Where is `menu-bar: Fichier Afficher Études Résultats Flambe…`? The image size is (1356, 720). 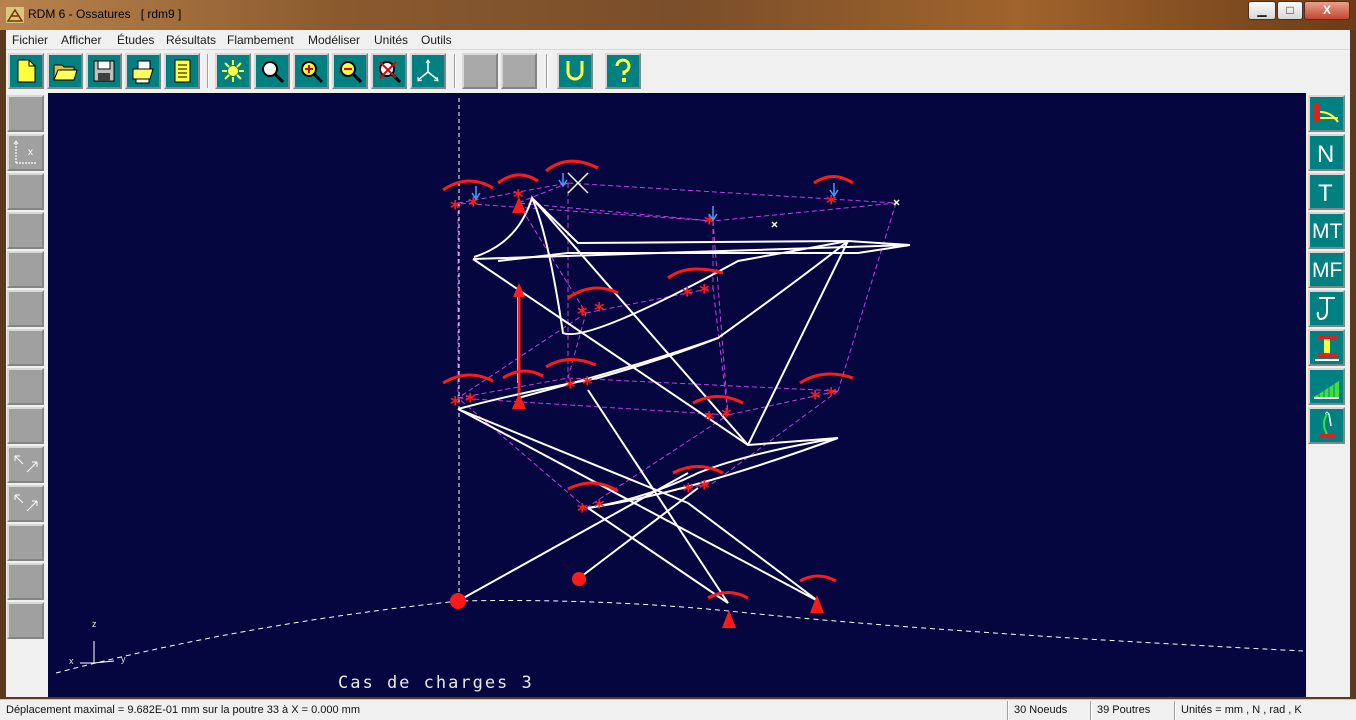 menu-bar: Fichier Afficher Études Résultats Flambe… is located at coordinates (678, 40).